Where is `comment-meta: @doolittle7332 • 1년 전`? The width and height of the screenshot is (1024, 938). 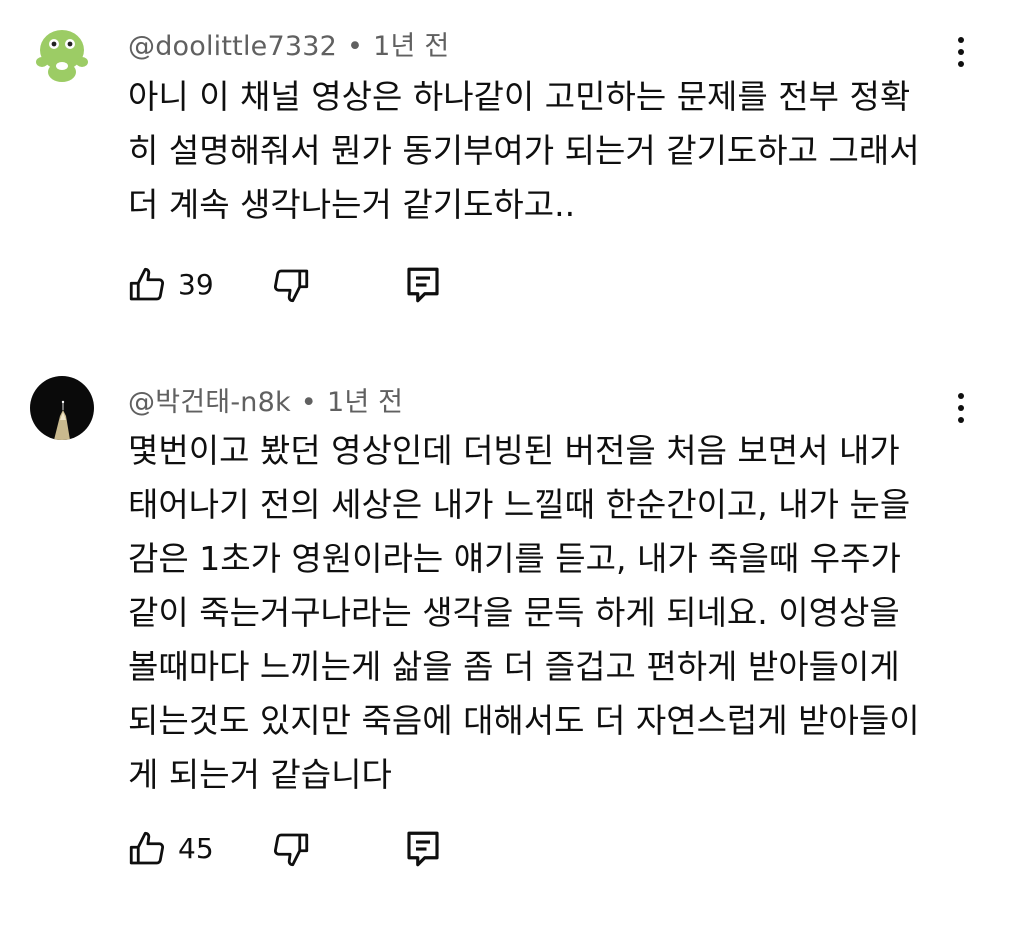 comment-meta: @doolittle7332 • 1년 전 is located at coordinates (288, 43).